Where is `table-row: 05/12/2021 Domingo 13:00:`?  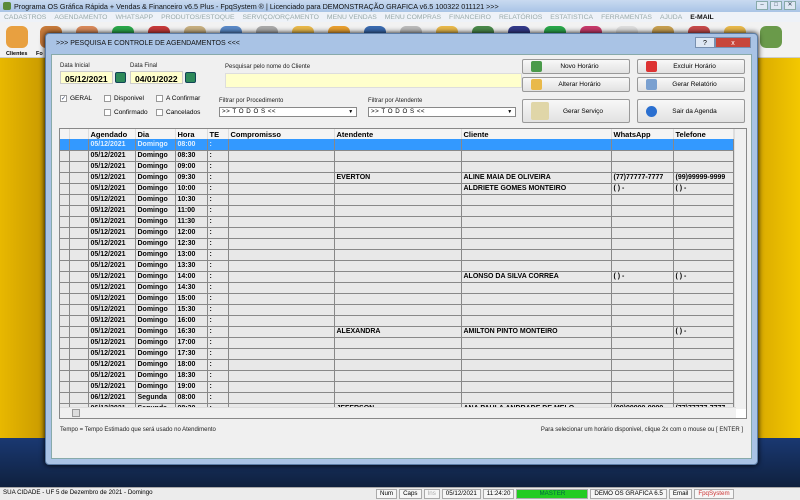 table-row: 05/12/2021 Domingo 13:00: is located at coordinates (397, 255).